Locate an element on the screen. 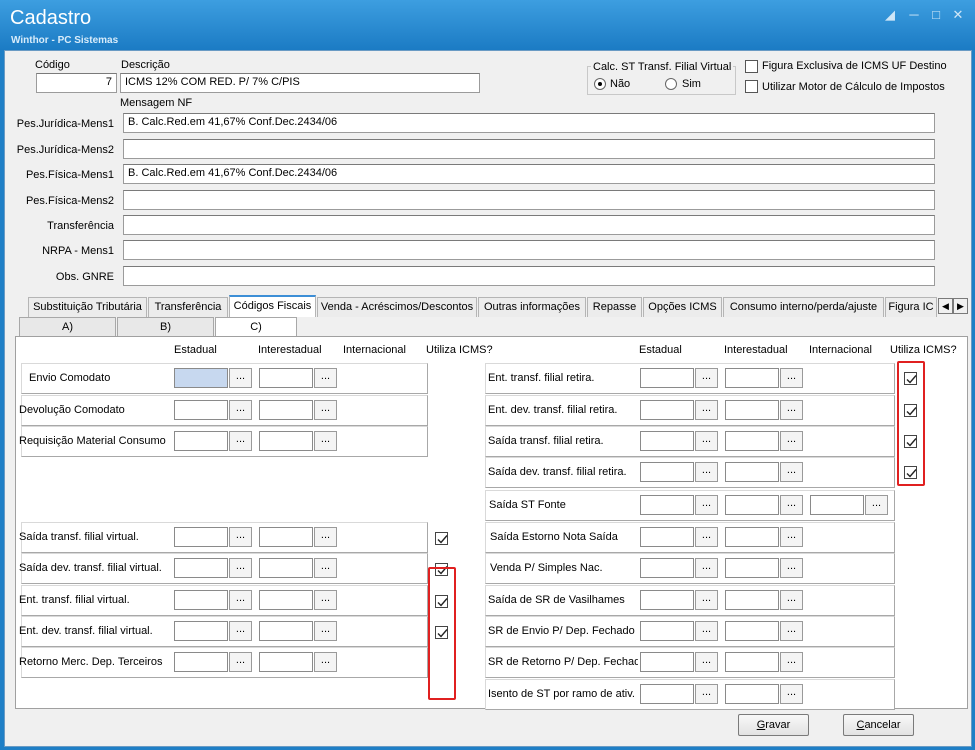 The width and height of the screenshot is (975, 750). subtab-1: B) is located at coordinates (165, 327).